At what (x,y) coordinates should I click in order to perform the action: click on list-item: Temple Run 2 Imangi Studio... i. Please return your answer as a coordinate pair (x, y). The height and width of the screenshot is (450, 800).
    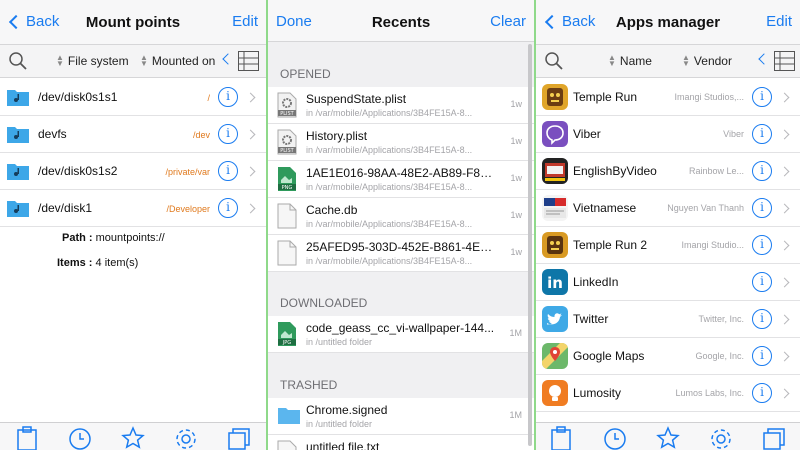
    Looking at the image, I should click on (668, 245).